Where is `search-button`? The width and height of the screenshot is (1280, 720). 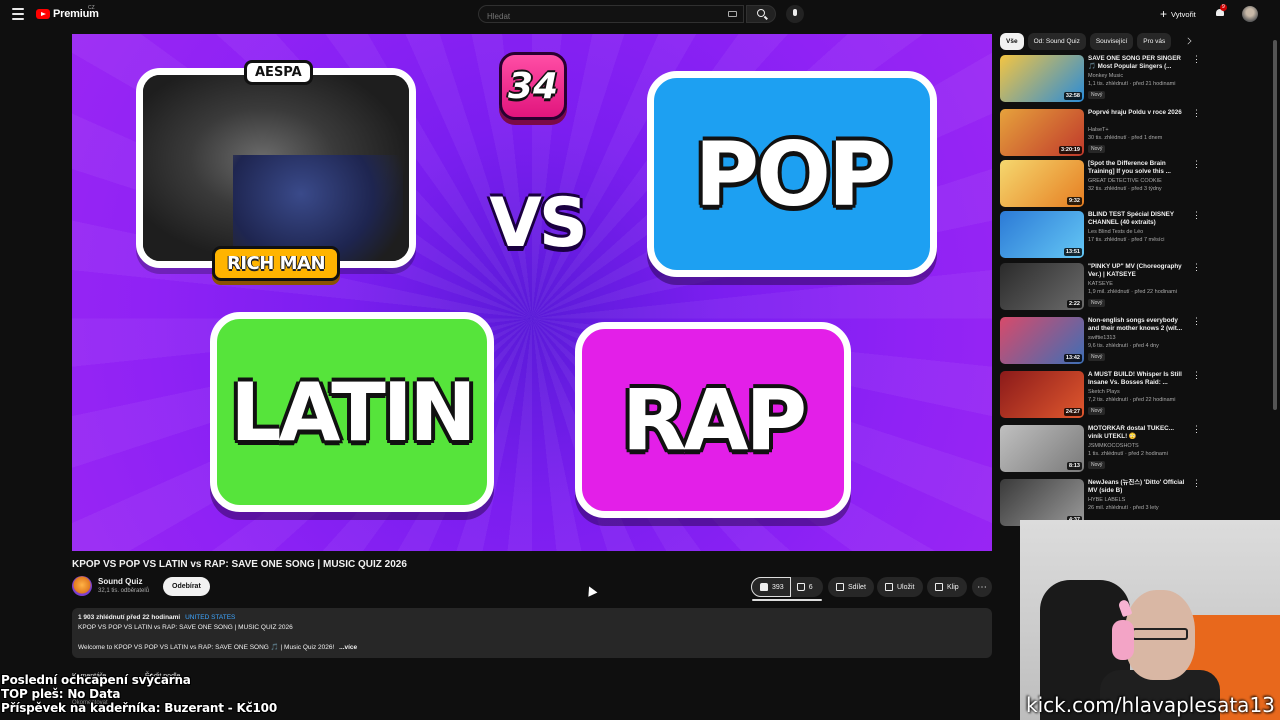 search-button is located at coordinates (761, 14).